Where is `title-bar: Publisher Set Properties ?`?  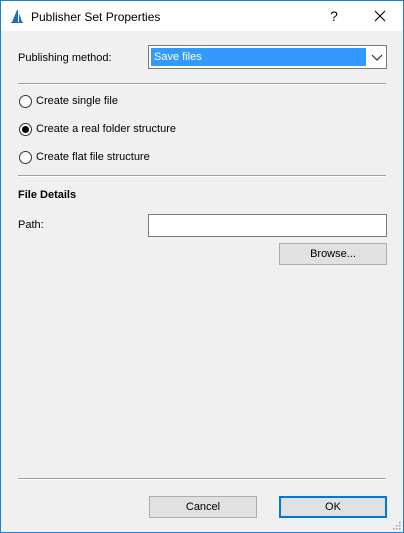 title-bar: Publisher Set Properties ? is located at coordinates (202, 16).